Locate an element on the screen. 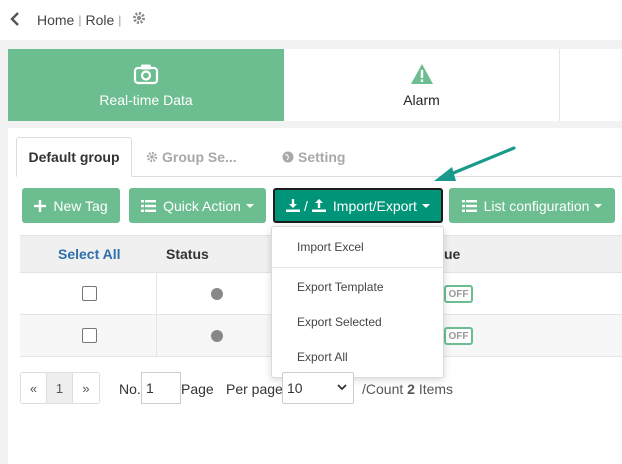 The height and width of the screenshot is (464, 622). count-value: 2 is located at coordinates (411, 389).